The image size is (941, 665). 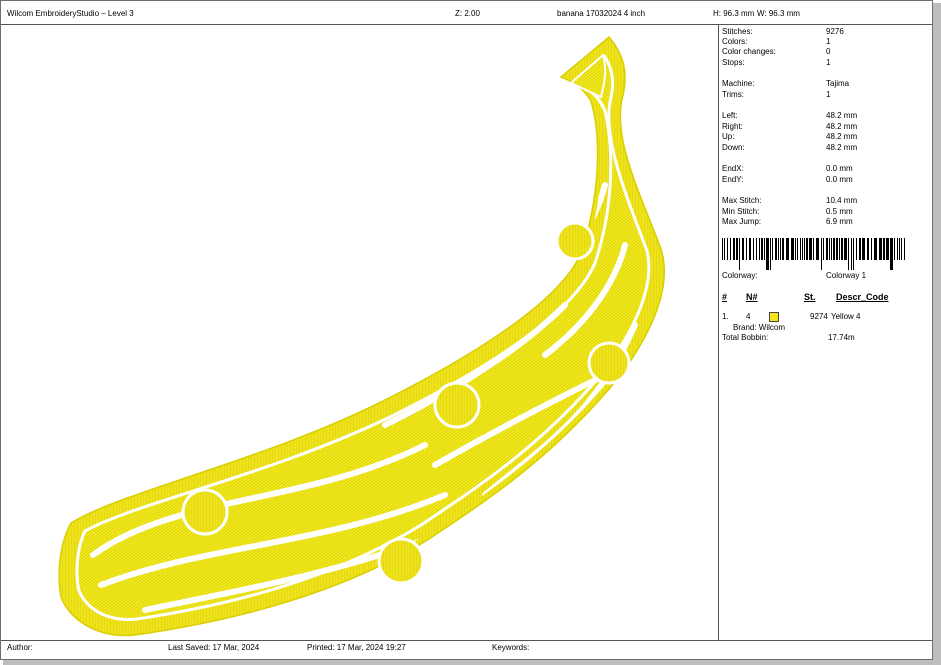 I want to click on design-height: H: 96.3 mm, so click(x=734, y=13).